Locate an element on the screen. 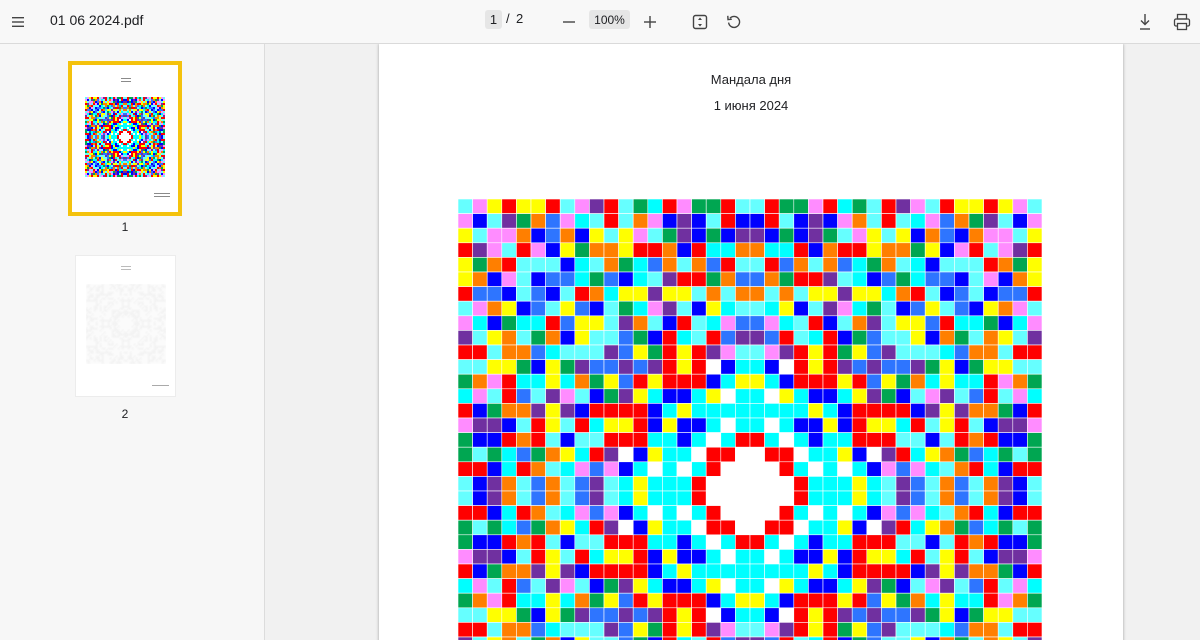 This screenshot has height=640, width=1200. zoom-in-button is located at coordinates (650, 22).